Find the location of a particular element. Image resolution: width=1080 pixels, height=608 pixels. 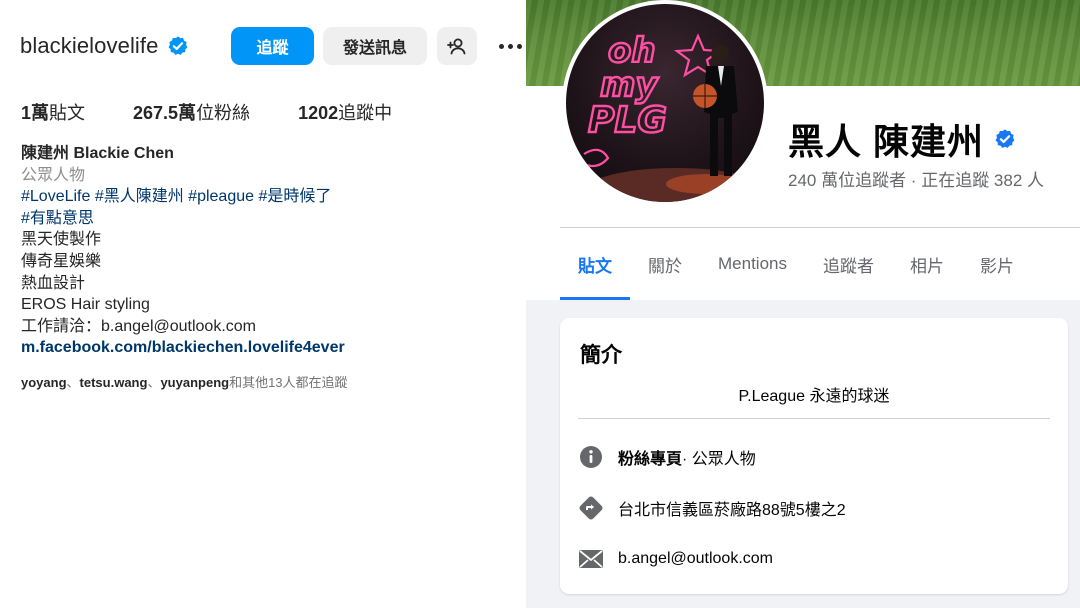

profile-picture: oh my PLG is located at coordinates (665, 103).